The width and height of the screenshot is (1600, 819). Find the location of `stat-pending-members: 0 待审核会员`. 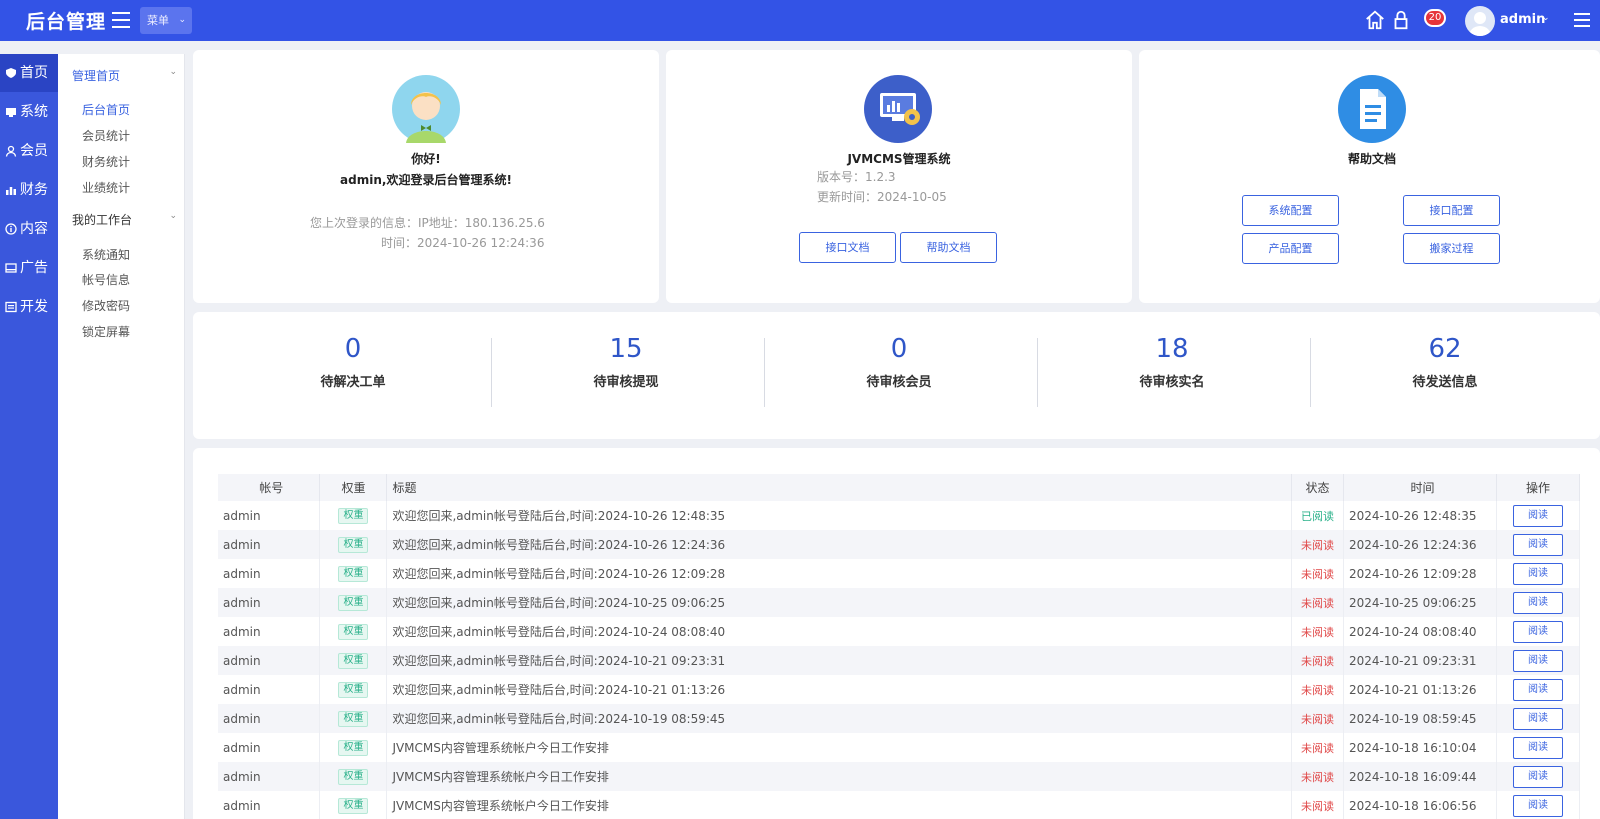

stat-pending-members: 0 待审核会员 is located at coordinates (899, 360).